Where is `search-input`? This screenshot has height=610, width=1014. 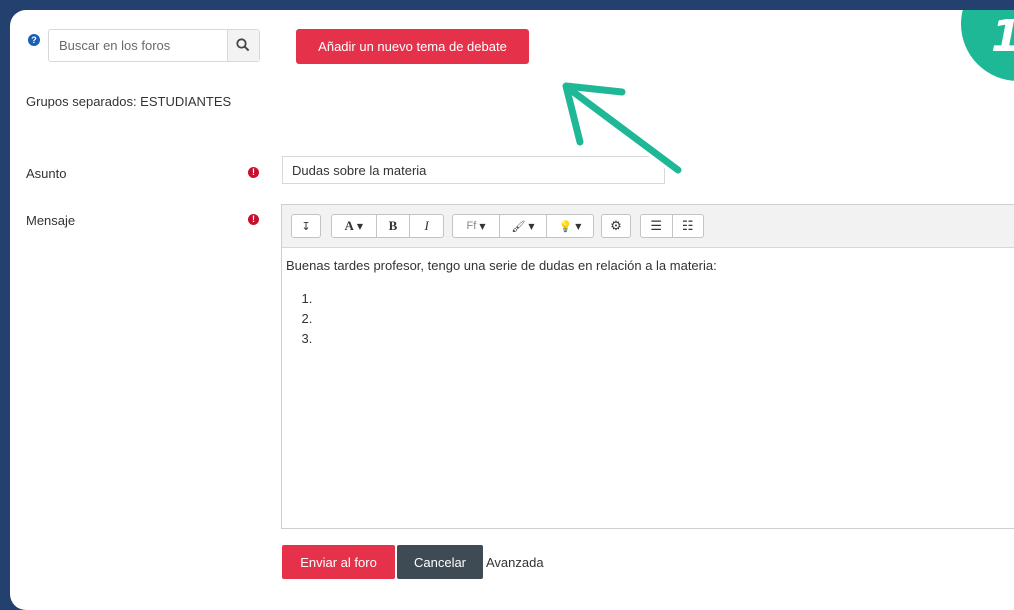
search-input is located at coordinates (138, 45).